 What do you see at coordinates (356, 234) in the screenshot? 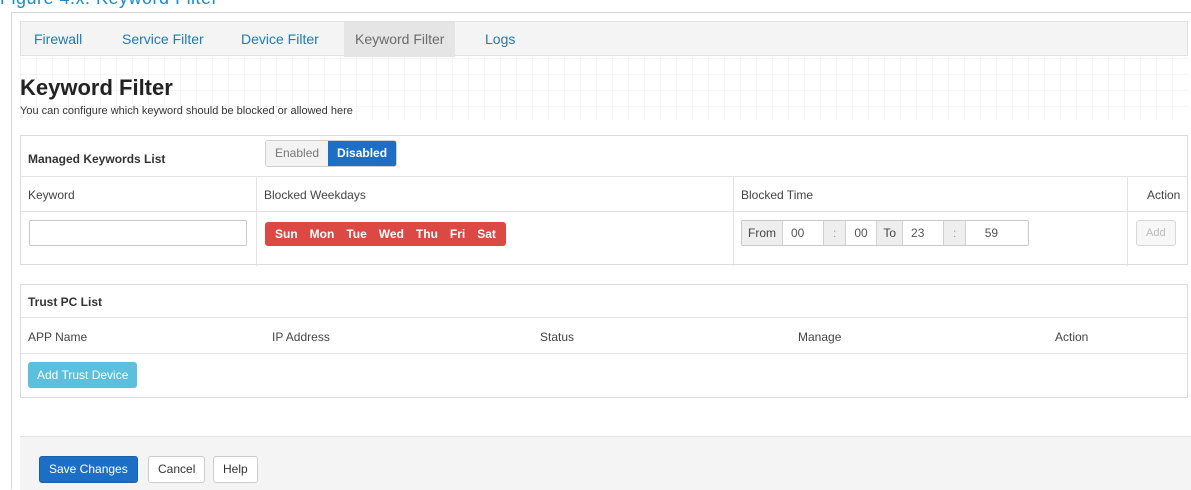
I see `weekday-tue: Tue` at bounding box center [356, 234].